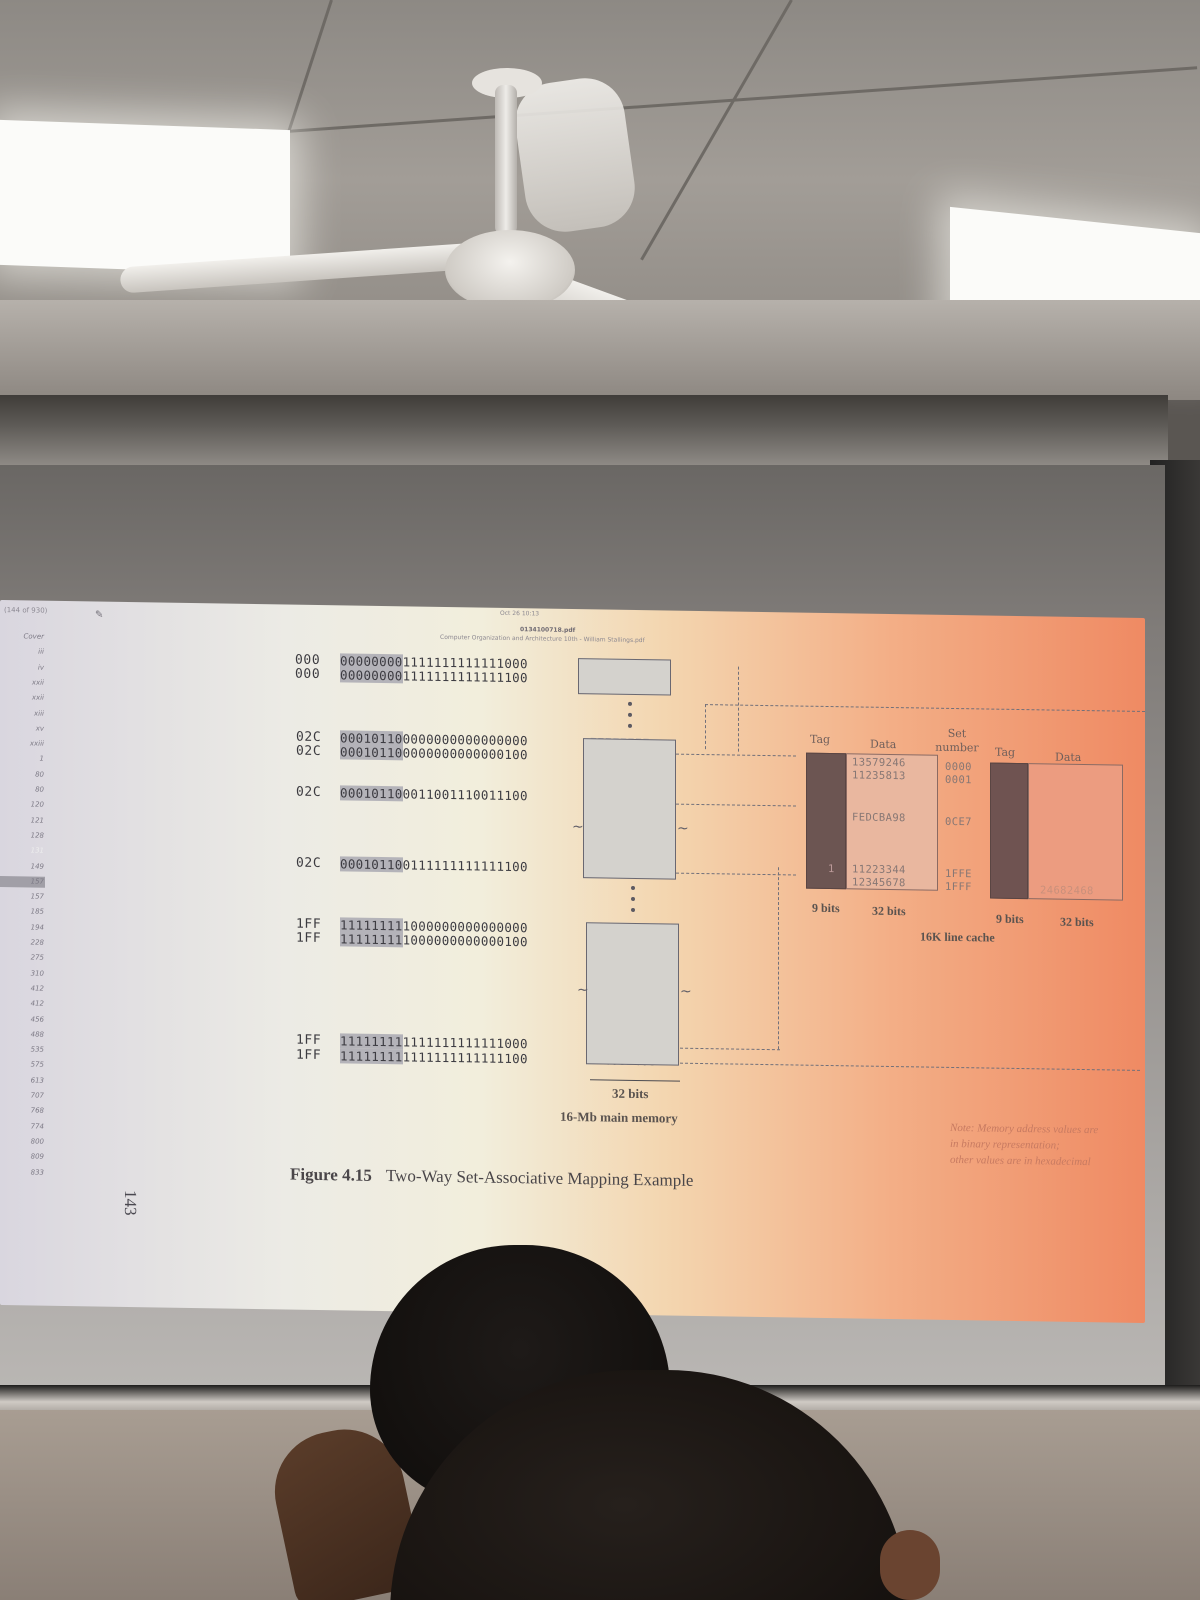 The height and width of the screenshot is (1600, 1200). Describe the element at coordinates (29, 866) in the screenshot. I see `sidebar-page-link: 149` at that location.